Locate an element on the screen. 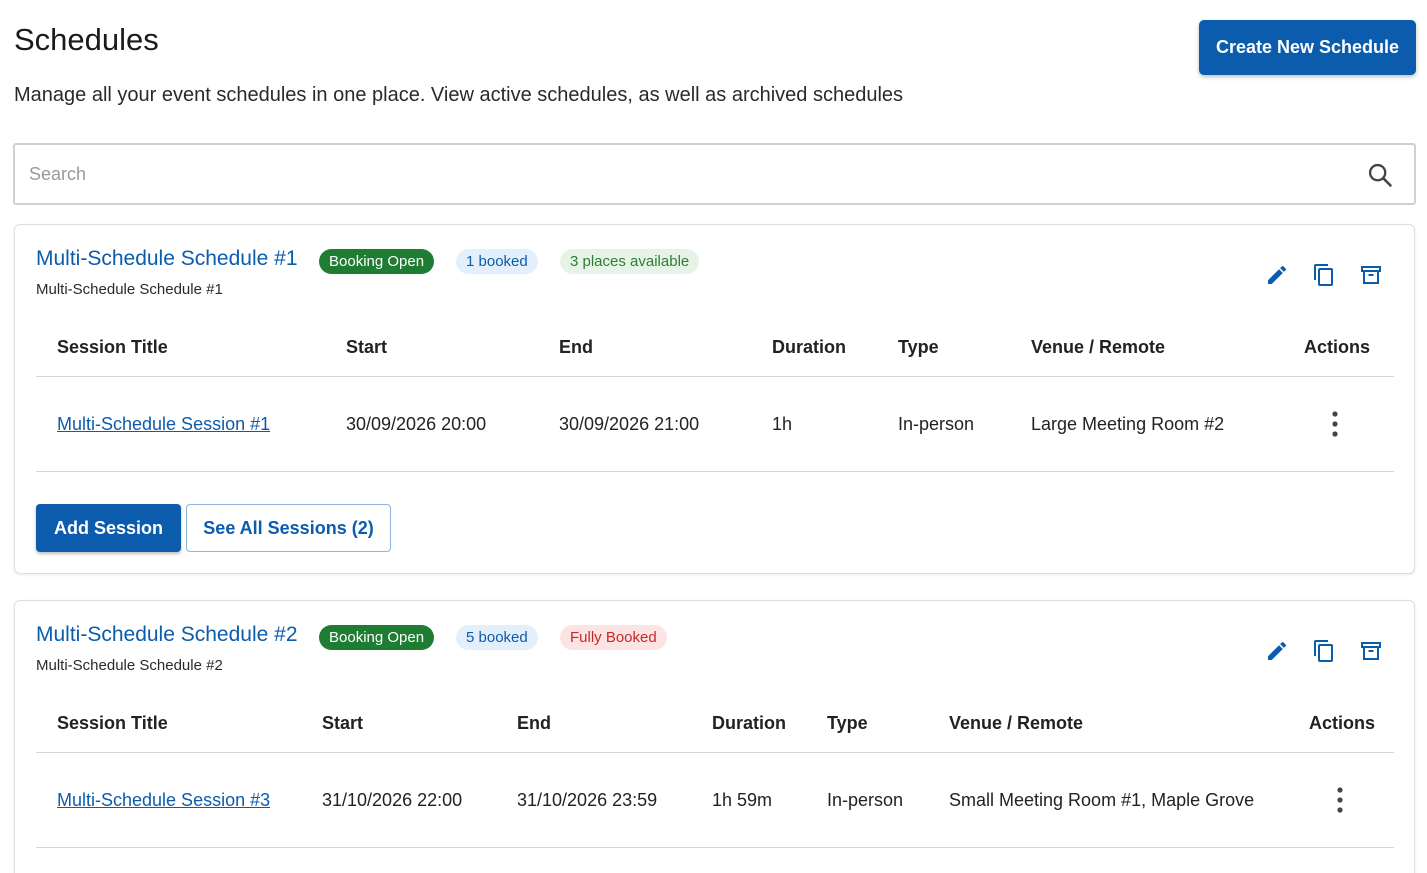 The image size is (1427, 873). see-all-sessions-button: See All Sessions (2) is located at coordinates (288, 528).